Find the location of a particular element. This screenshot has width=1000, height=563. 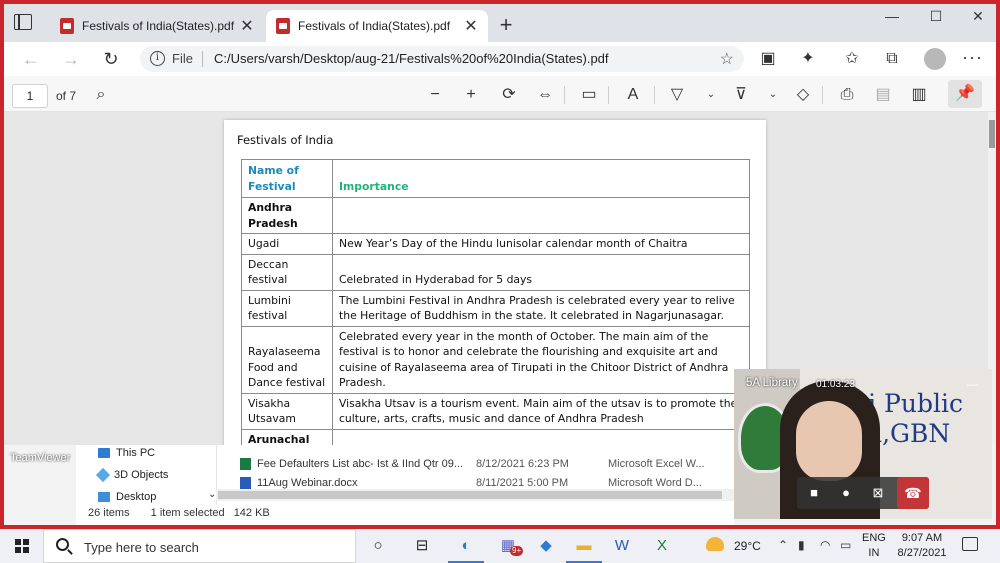

camera-icon: ■ is located at coordinates (814, 493).